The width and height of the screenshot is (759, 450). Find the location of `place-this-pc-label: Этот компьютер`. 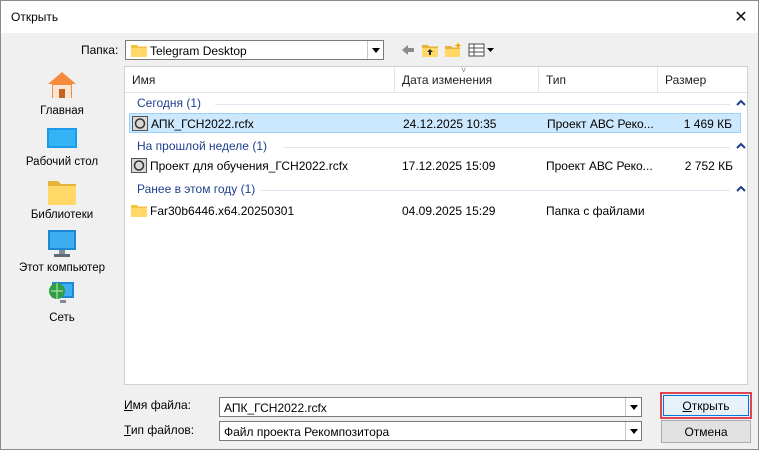

place-this-pc-label: Этот компьютер is located at coordinates (62, 268).